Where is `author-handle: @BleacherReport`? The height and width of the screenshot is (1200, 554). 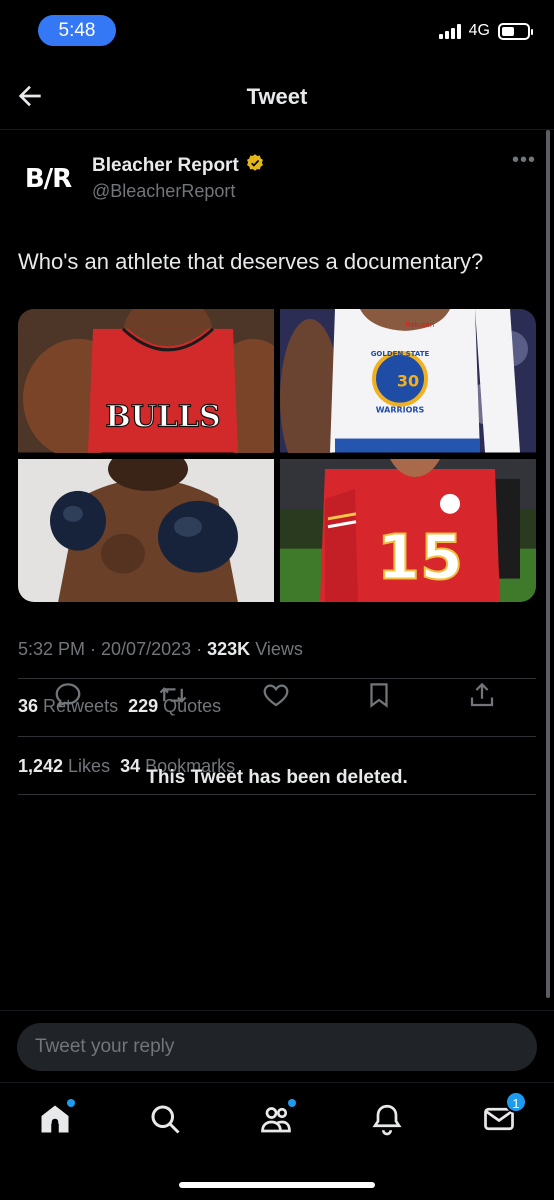 author-handle: @BleacherReport is located at coordinates (163, 191).